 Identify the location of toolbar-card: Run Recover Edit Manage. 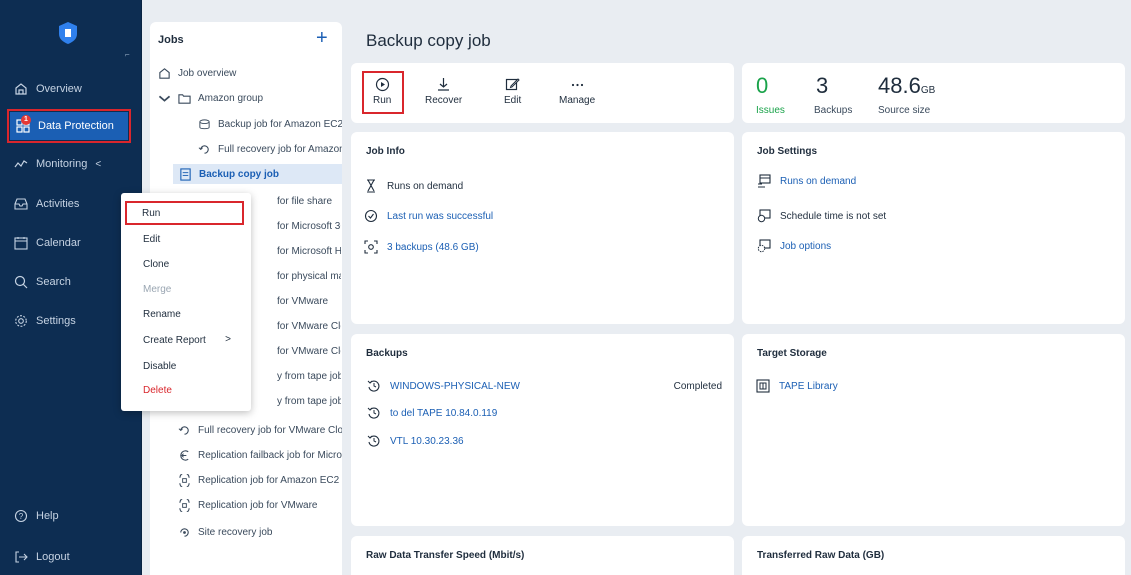
(542, 93).